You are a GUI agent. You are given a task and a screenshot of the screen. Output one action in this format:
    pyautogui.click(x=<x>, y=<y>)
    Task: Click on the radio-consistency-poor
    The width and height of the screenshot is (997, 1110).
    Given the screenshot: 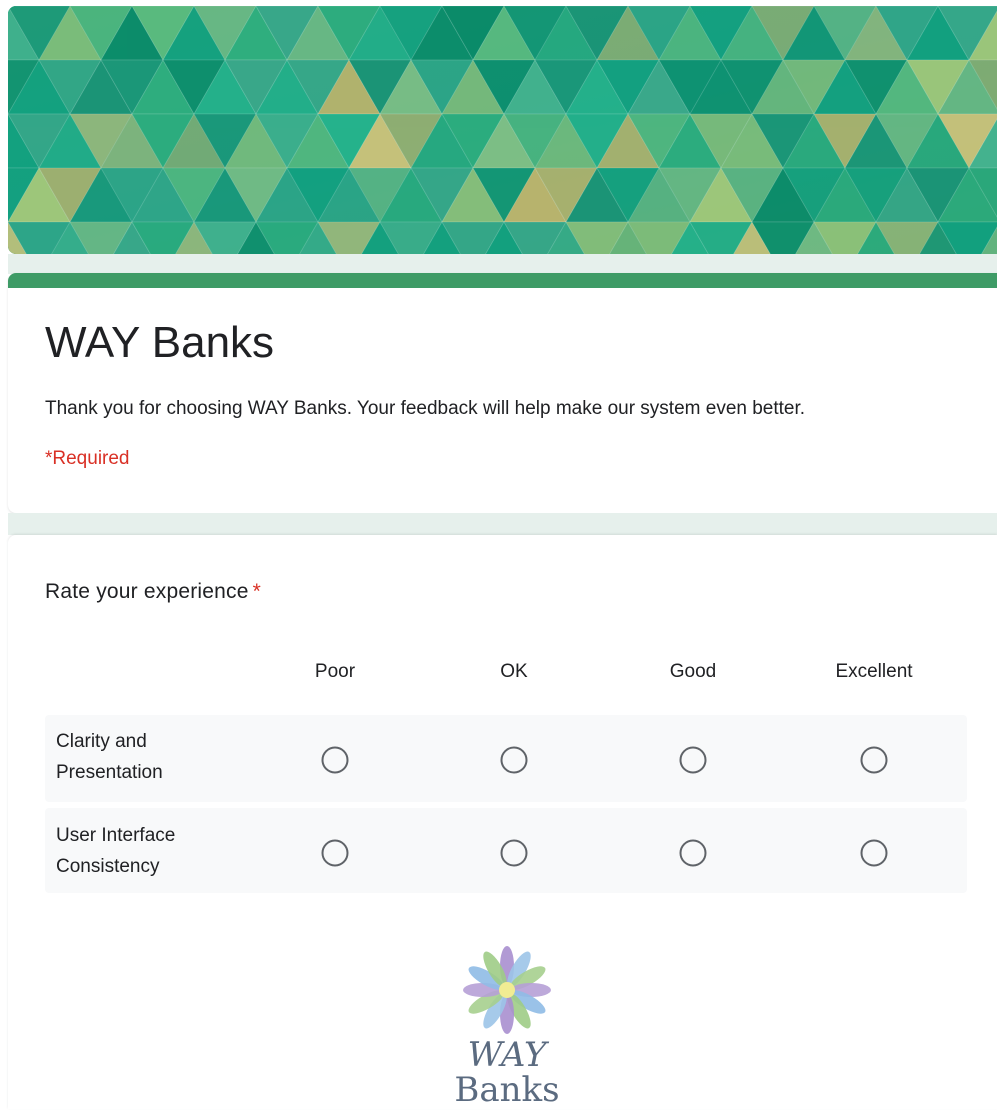 What is the action you would take?
    pyautogui.click(x=335, y=853)
    